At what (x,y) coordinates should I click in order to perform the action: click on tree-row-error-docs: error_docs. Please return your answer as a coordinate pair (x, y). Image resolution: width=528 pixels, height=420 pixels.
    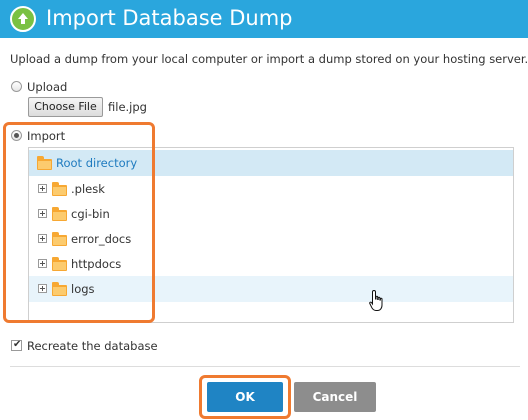
    Looking at the image, I should click on (271, 239).